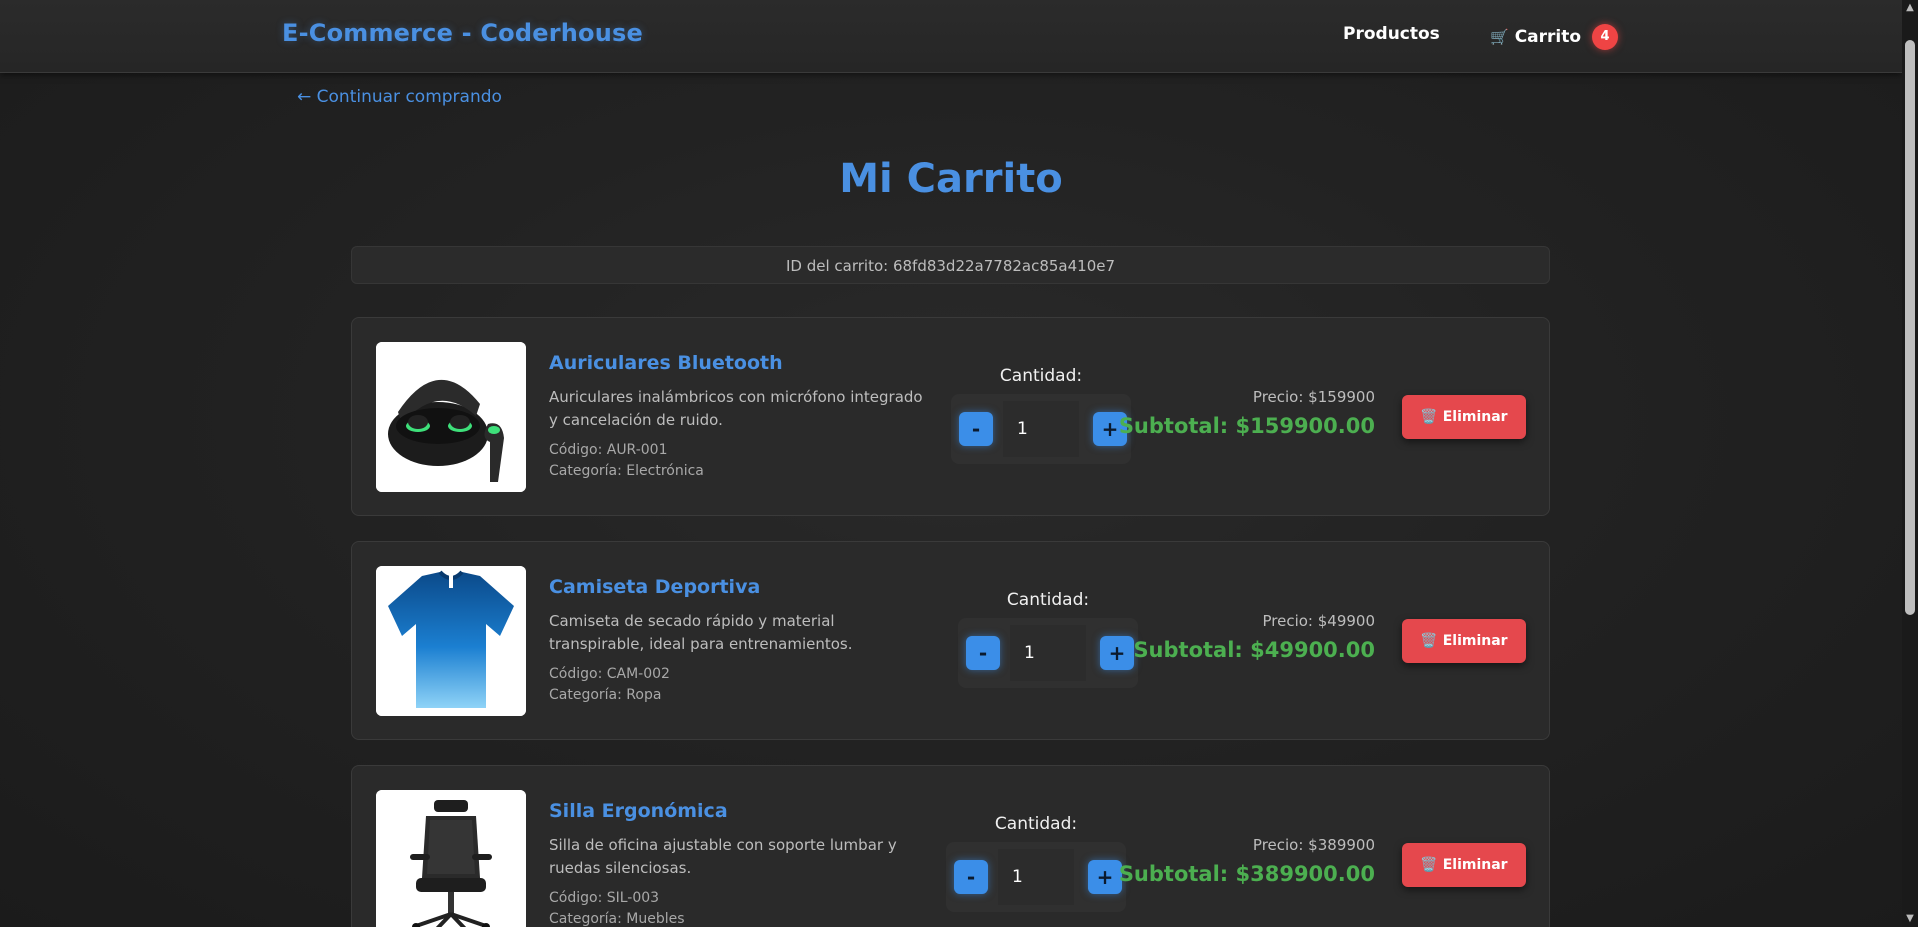 This screenshot has width=1918, height=927. I want to click on unit-price: Precio: $389900, so click(1313, 845).